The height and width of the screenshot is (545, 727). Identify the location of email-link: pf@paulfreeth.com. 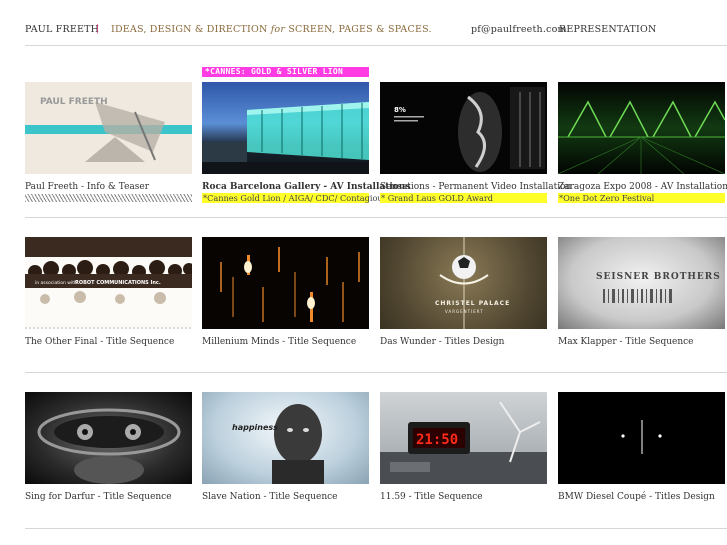
(519, 29).